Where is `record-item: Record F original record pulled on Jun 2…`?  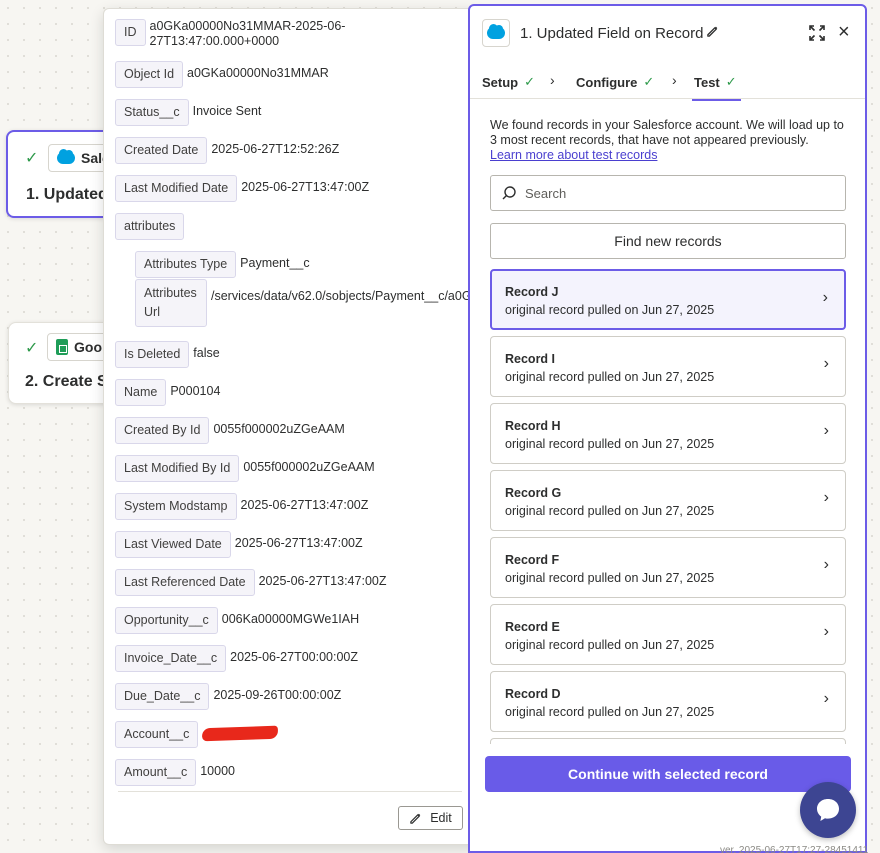 record-item: Record F original record pulled on Jun 2… is located at coordinates (668, 567).